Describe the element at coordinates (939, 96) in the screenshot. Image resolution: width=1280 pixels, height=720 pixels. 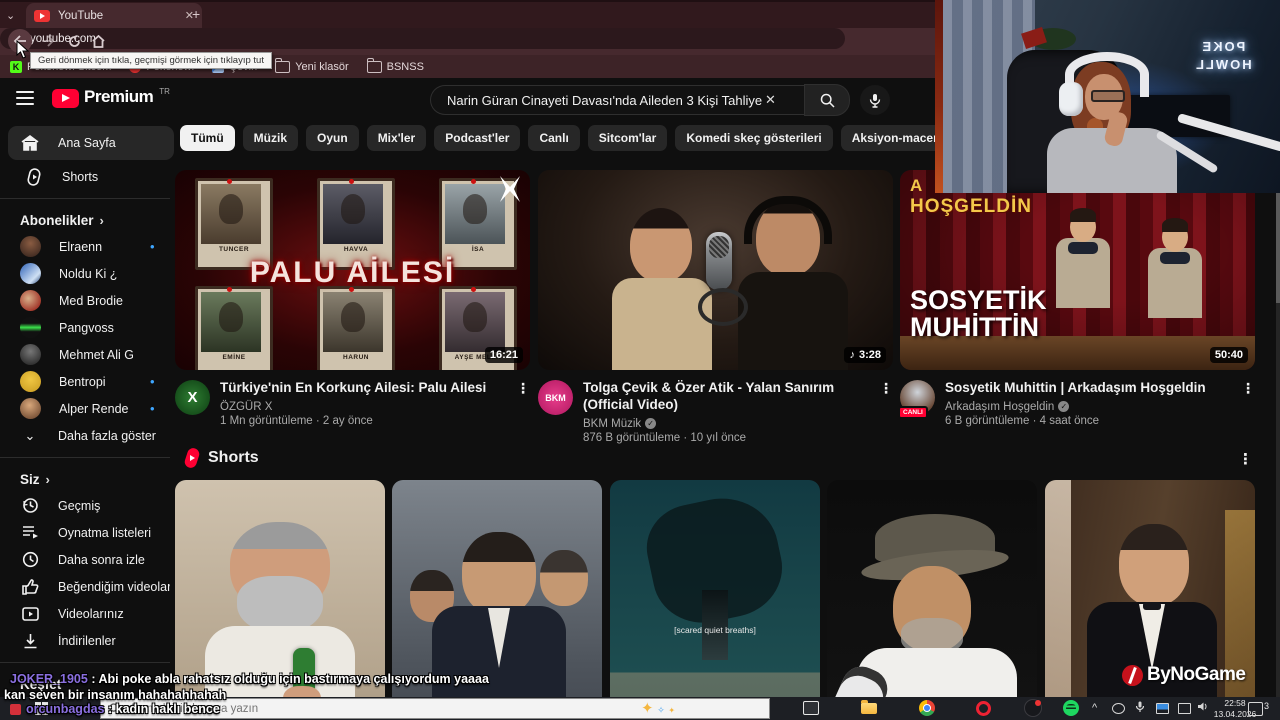
I see `red-edge` at that location.